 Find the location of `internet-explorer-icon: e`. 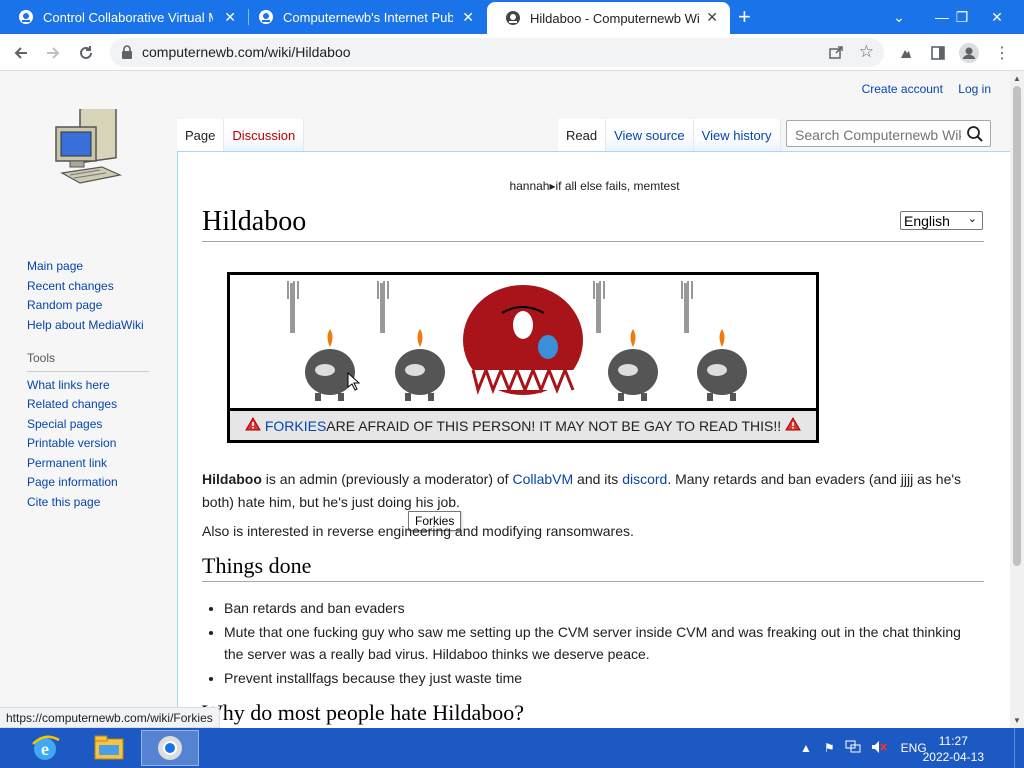

internet-explorer-icon: e is located at coordinates (45, 748).